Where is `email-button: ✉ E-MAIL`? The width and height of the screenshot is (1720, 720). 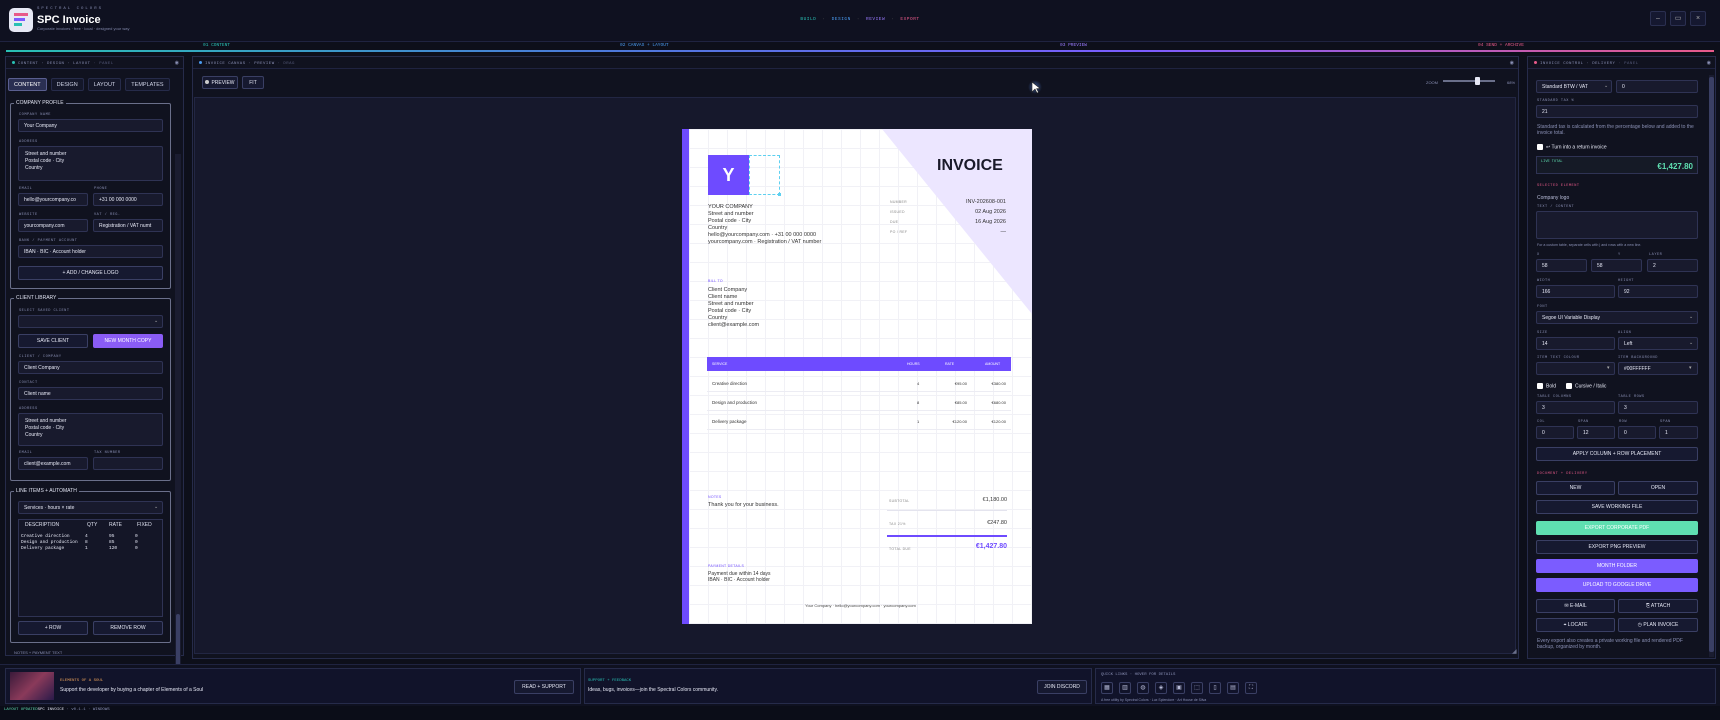
email-button: ✉ E-MAIL is located at coordinates (1575, 606).